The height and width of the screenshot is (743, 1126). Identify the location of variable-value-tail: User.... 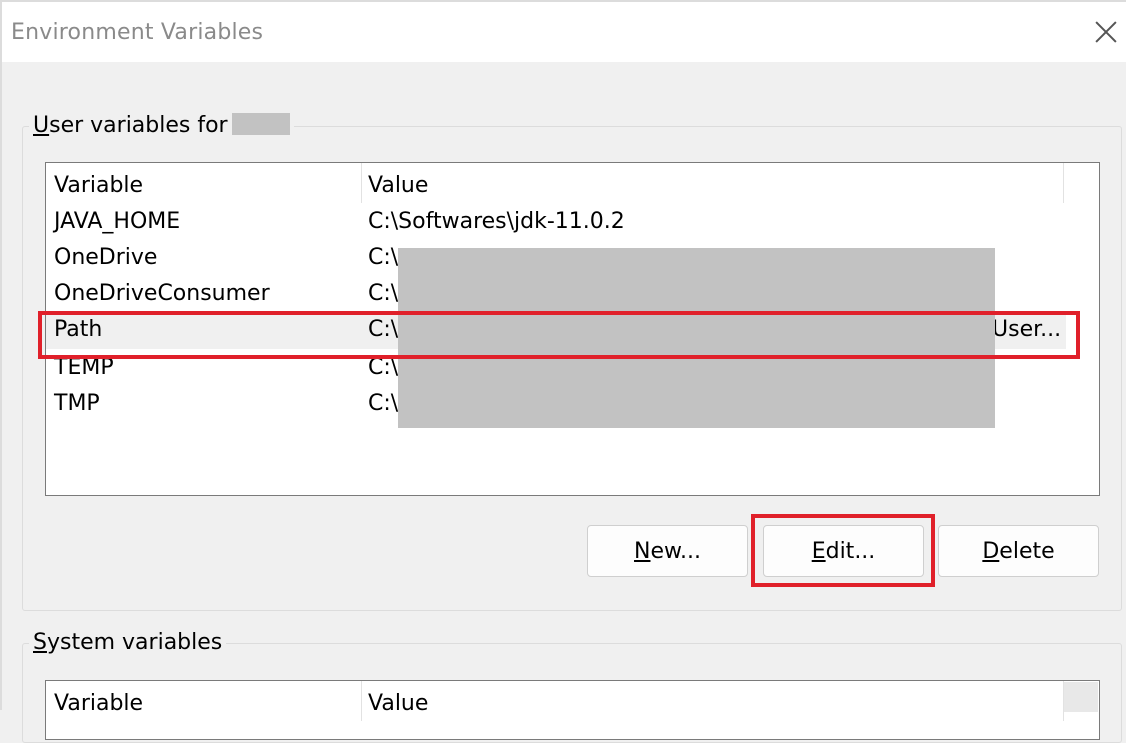
(1027, 329).